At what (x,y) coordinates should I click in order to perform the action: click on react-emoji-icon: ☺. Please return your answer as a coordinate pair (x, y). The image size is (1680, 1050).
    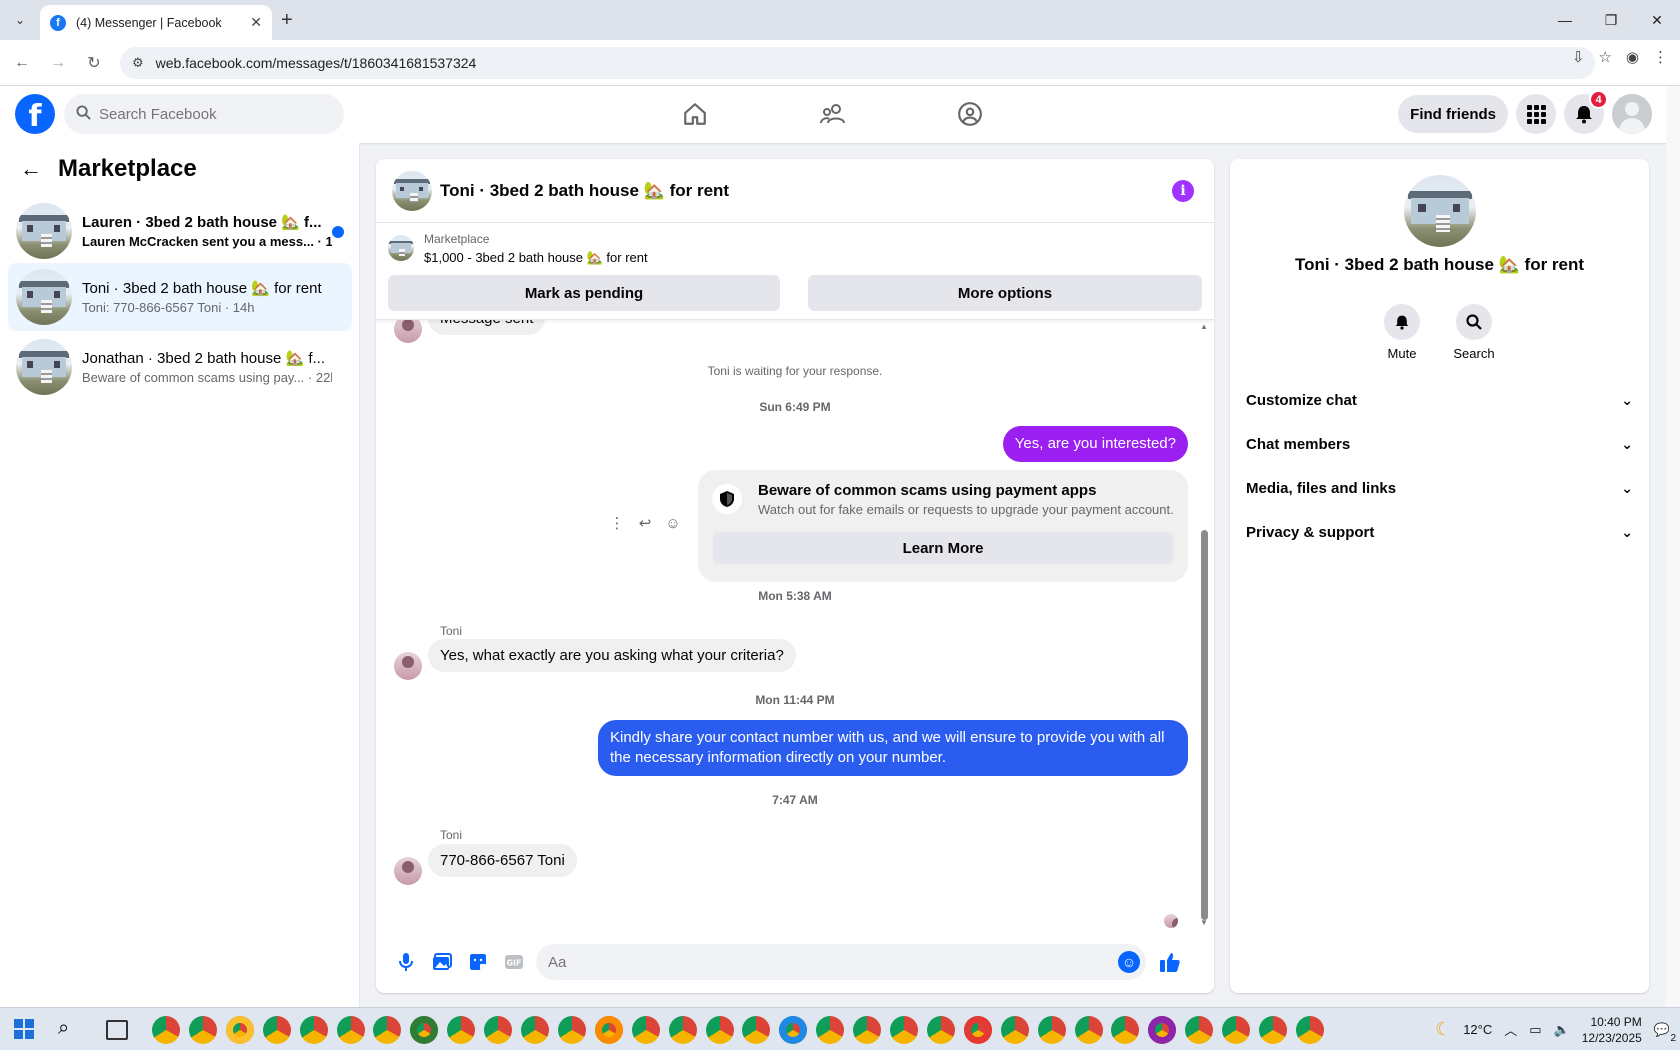
    Looking at the image, I should click on (673, 523).